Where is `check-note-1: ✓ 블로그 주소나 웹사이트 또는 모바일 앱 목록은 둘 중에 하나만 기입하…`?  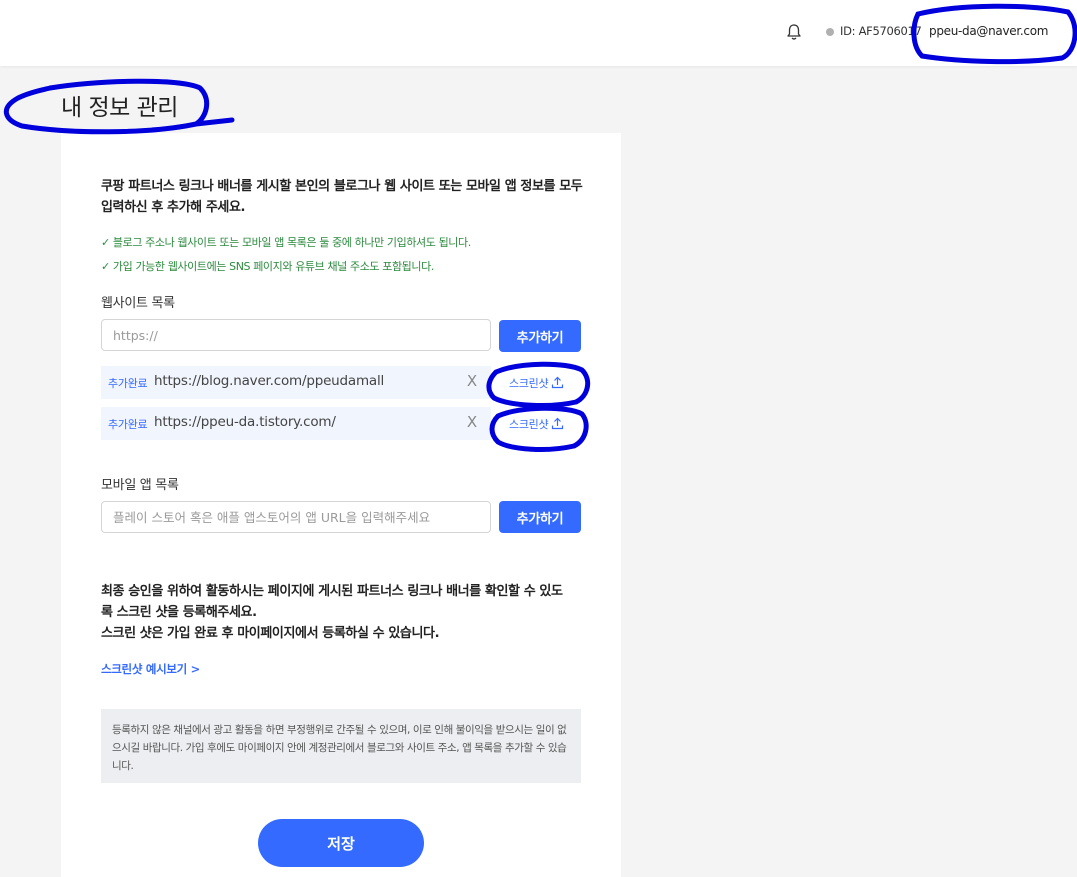 check-note-1: ✓ 블로그 주소나 웹사이트 또는 모바일 앱 목록은 둘 중에 하나만 기입하… is located at coordinates (286, 242).